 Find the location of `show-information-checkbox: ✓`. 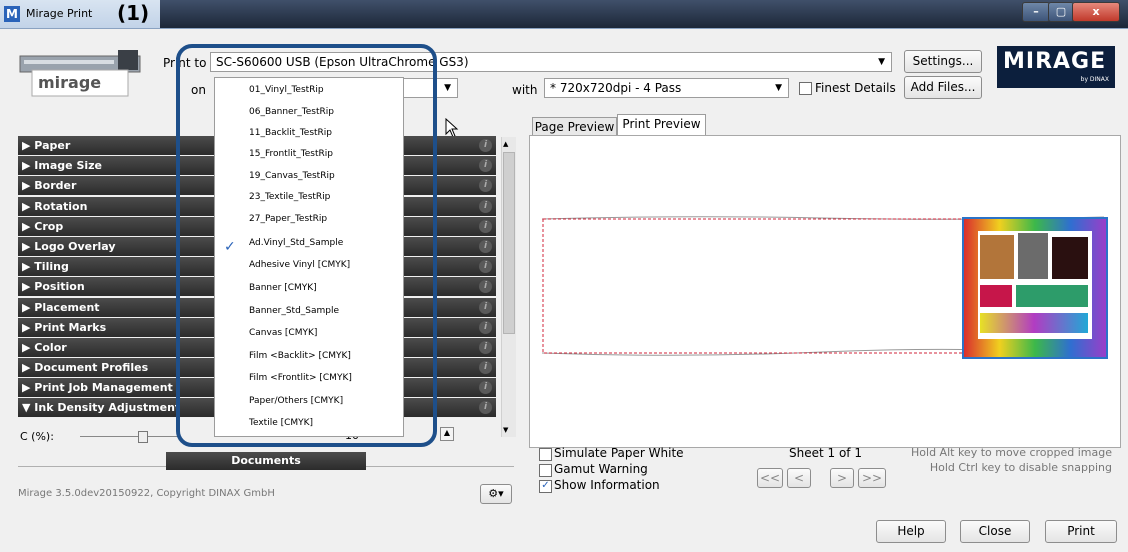

show-information-checkbox: ✓ is located at coordinates (545, 486).